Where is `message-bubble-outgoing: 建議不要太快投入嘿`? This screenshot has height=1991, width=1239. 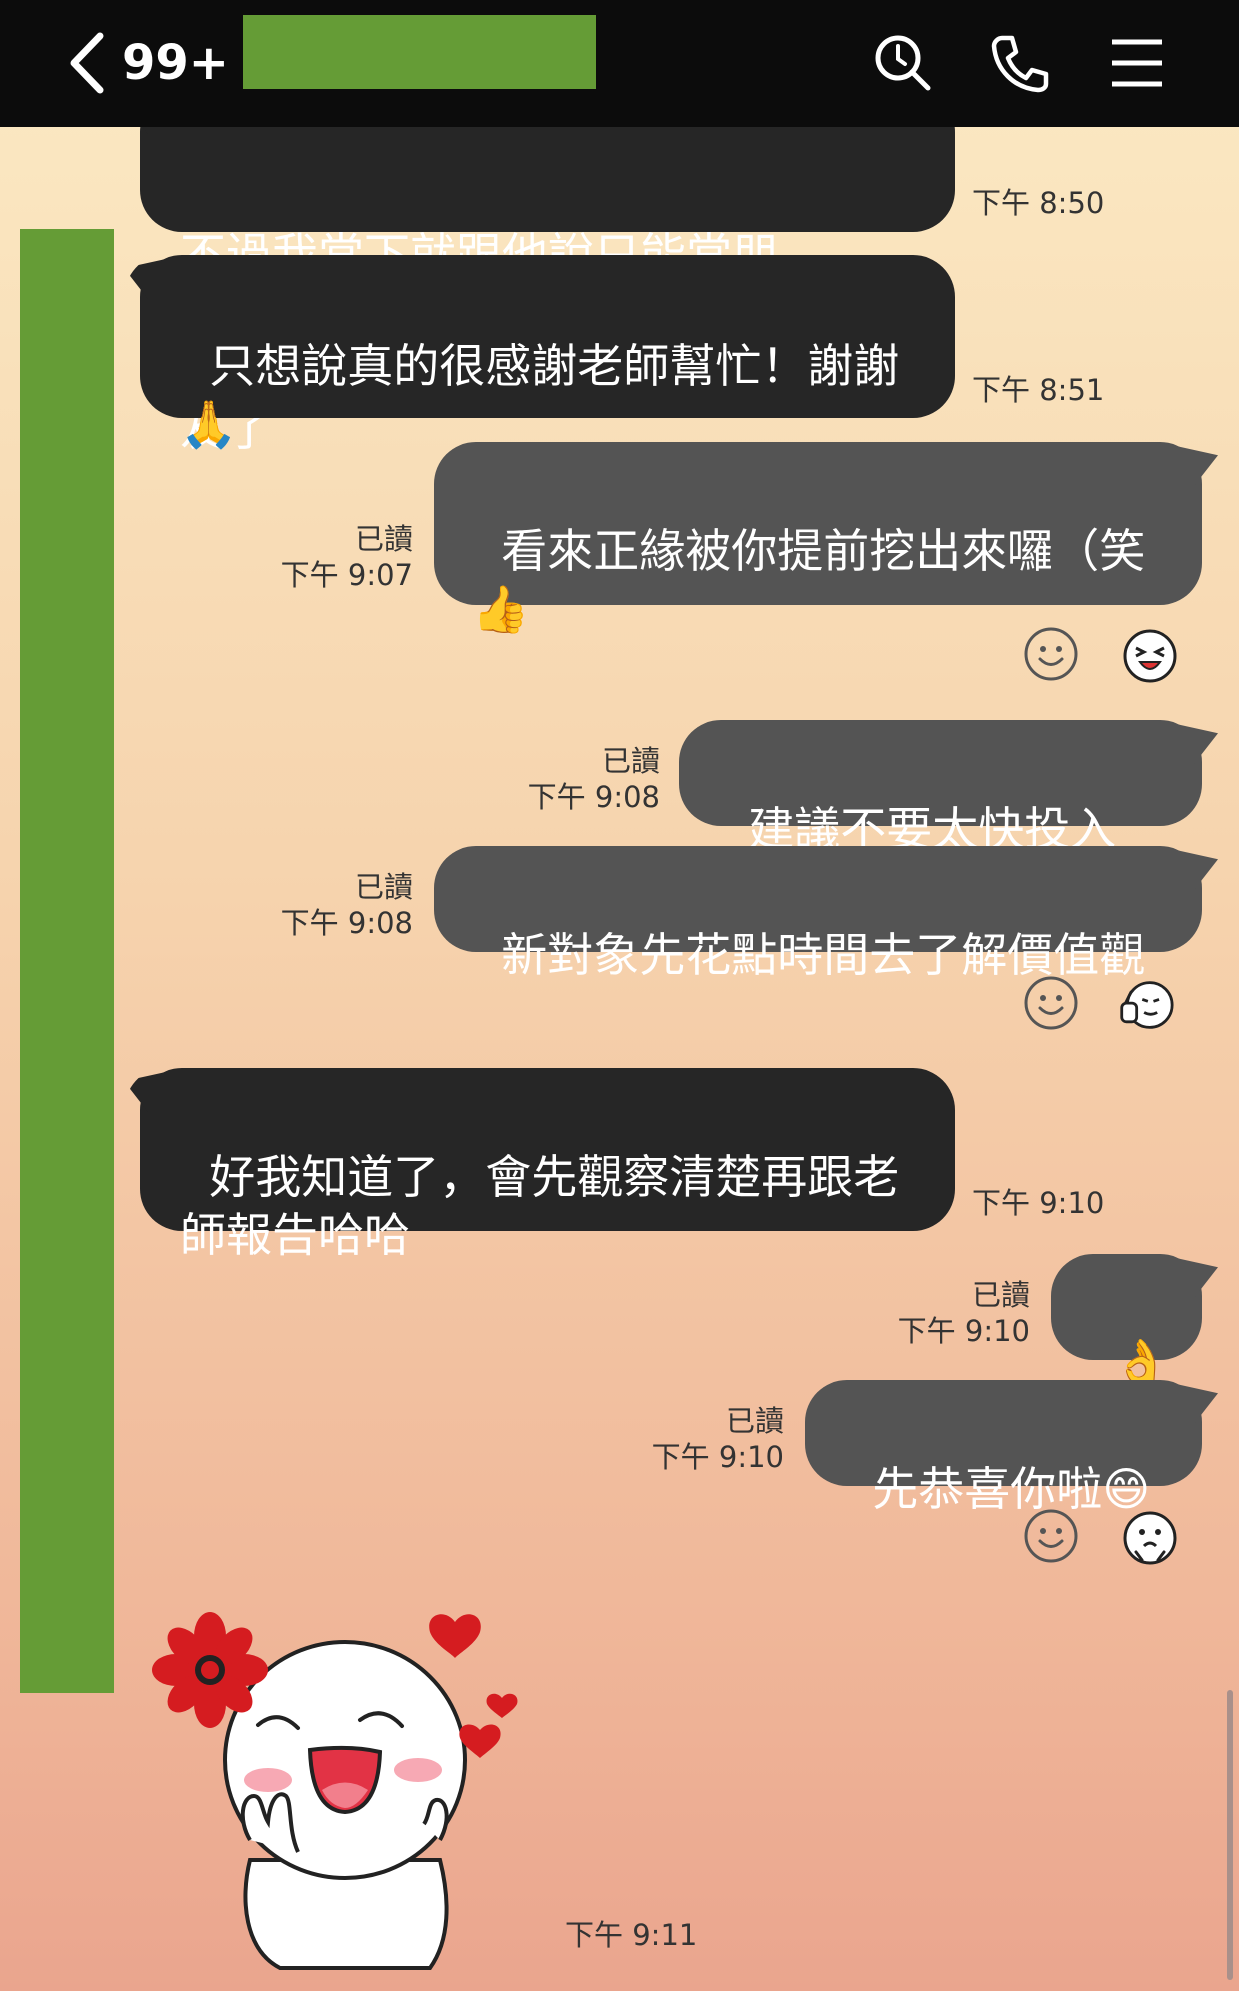
message-bubble-outgoing: 建議不要太快投入嘿 is located at coordinates (940, 817).